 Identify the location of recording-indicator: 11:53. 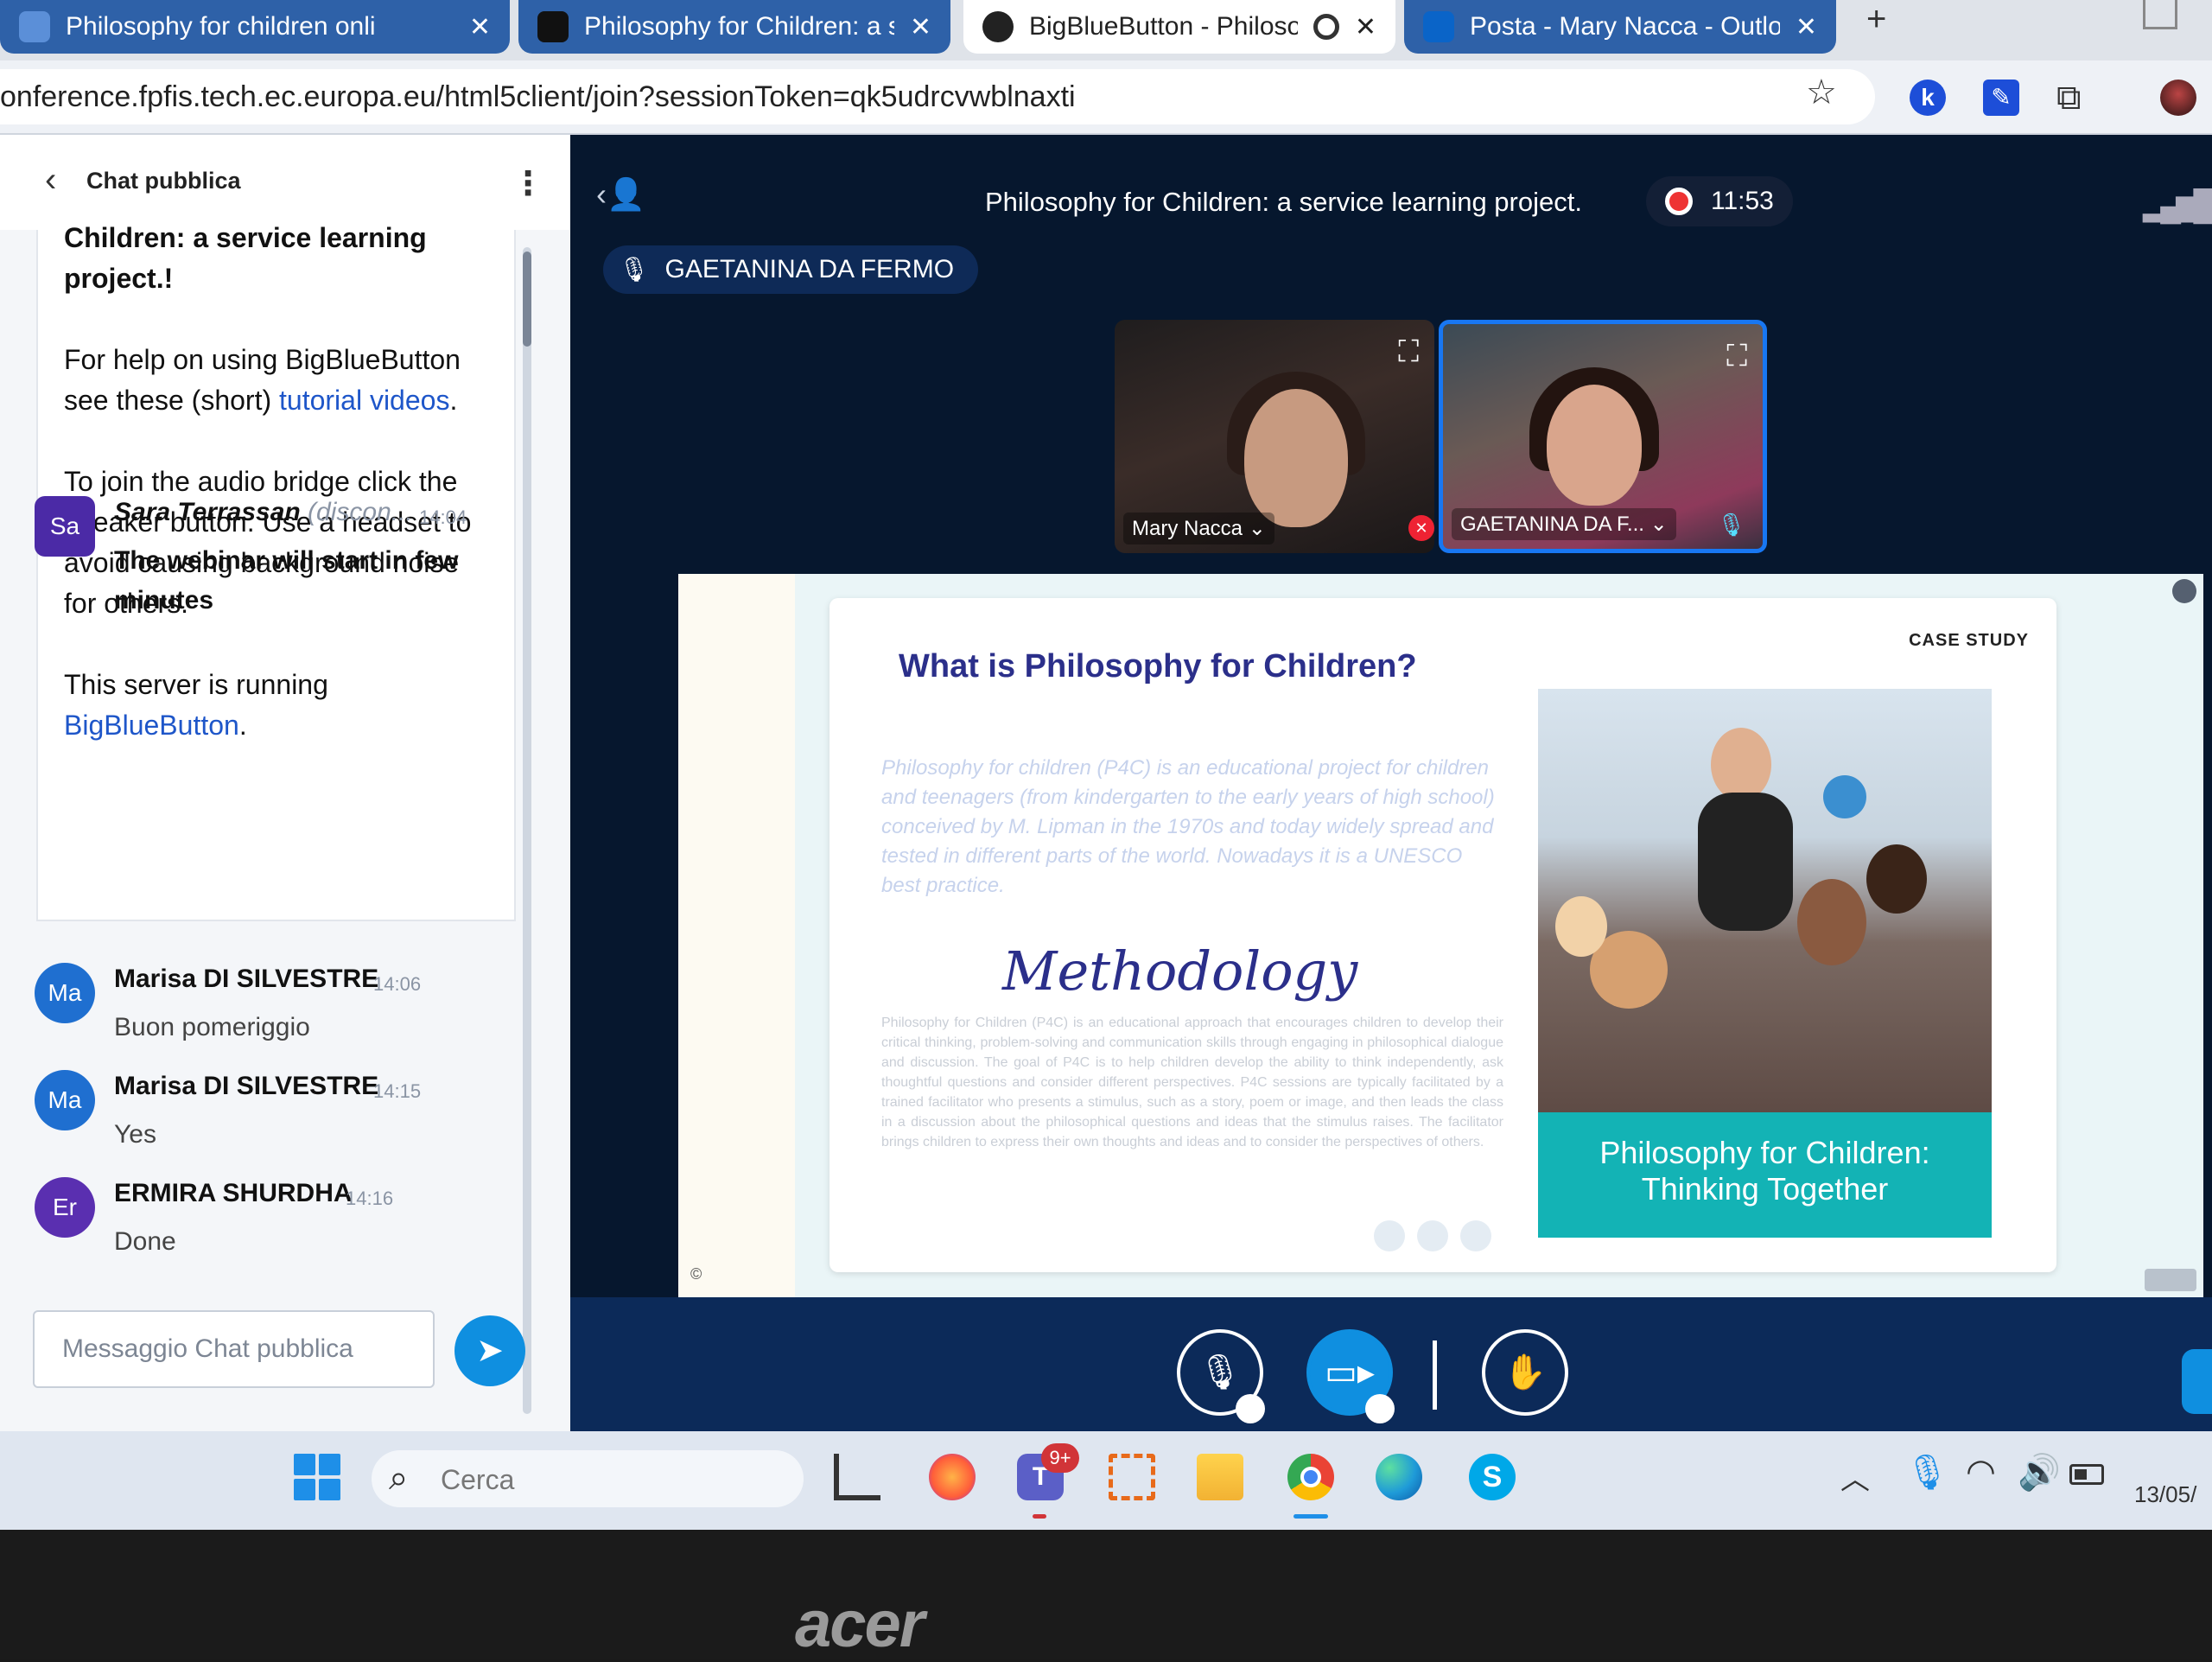
(1719, 201).